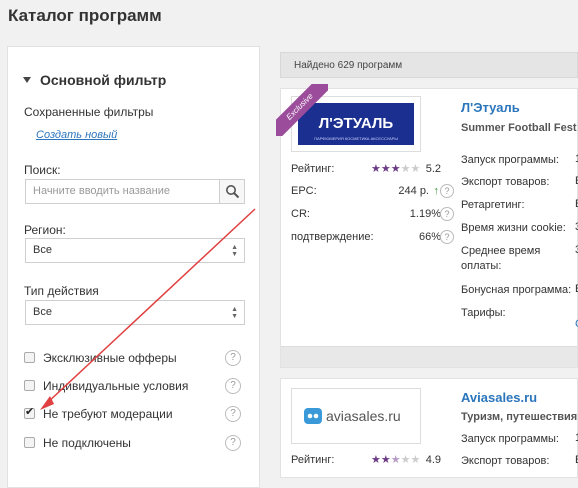 This screenshot has height=488, width=578. I want to click on epc-value: 244 р., so click(413, 191).